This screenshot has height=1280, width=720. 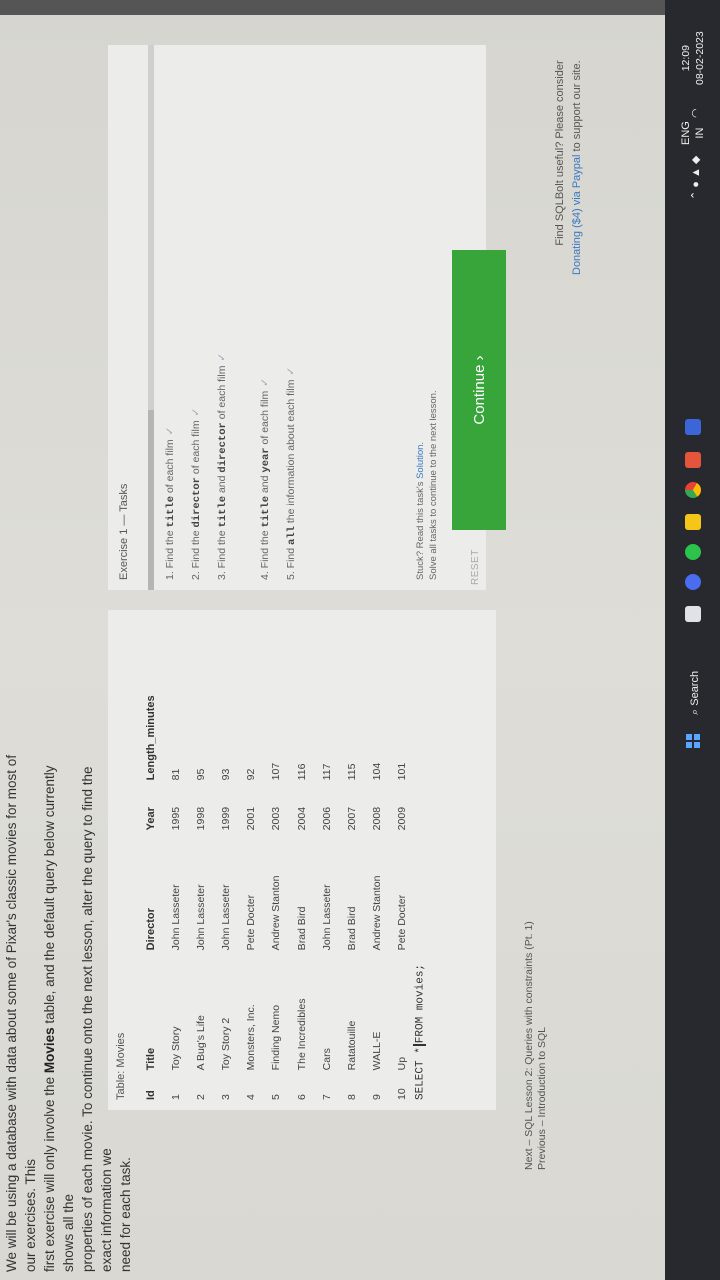 I want to click on window-edge, so click(x=332, y=7).